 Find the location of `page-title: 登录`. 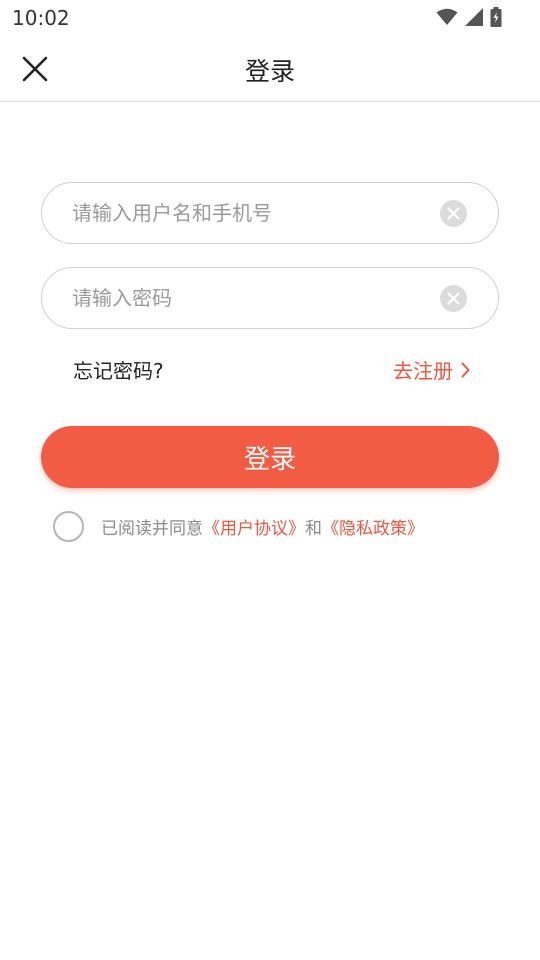

page-title: 登录 is located at coordinates (269, 71).